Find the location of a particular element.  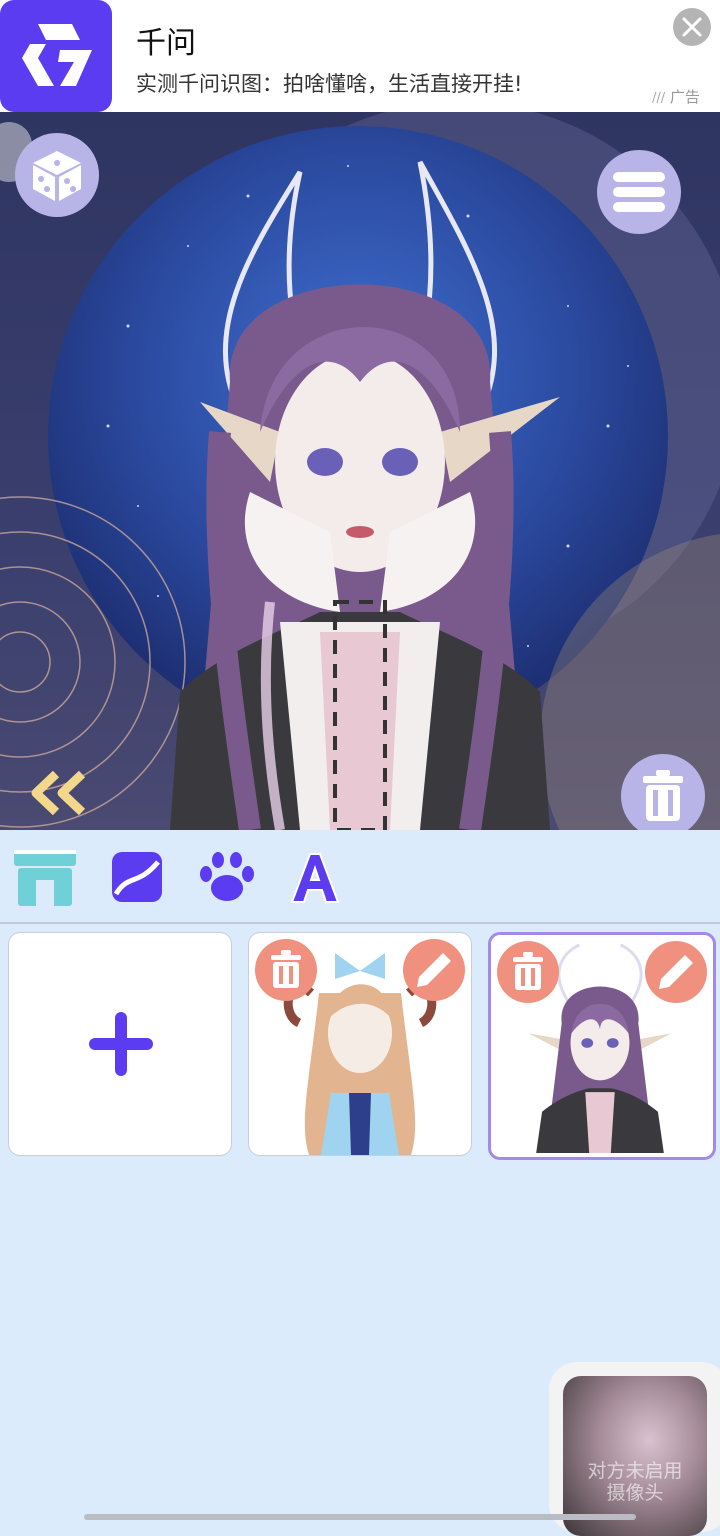

image-icon is located at coordinates (137, 877).